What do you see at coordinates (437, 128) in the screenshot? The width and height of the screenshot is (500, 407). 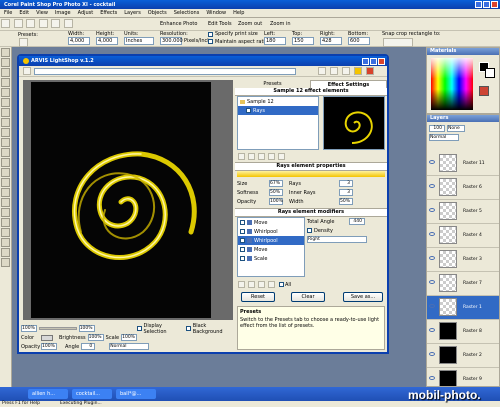 I see `layer-opacity-field: 100` at bounding box center [437, 128].